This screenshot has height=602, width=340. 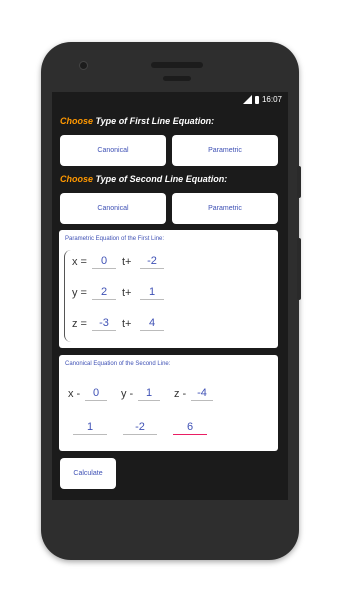 I want to click on second-heading-accent: Choose, so click(x=77, y=179).